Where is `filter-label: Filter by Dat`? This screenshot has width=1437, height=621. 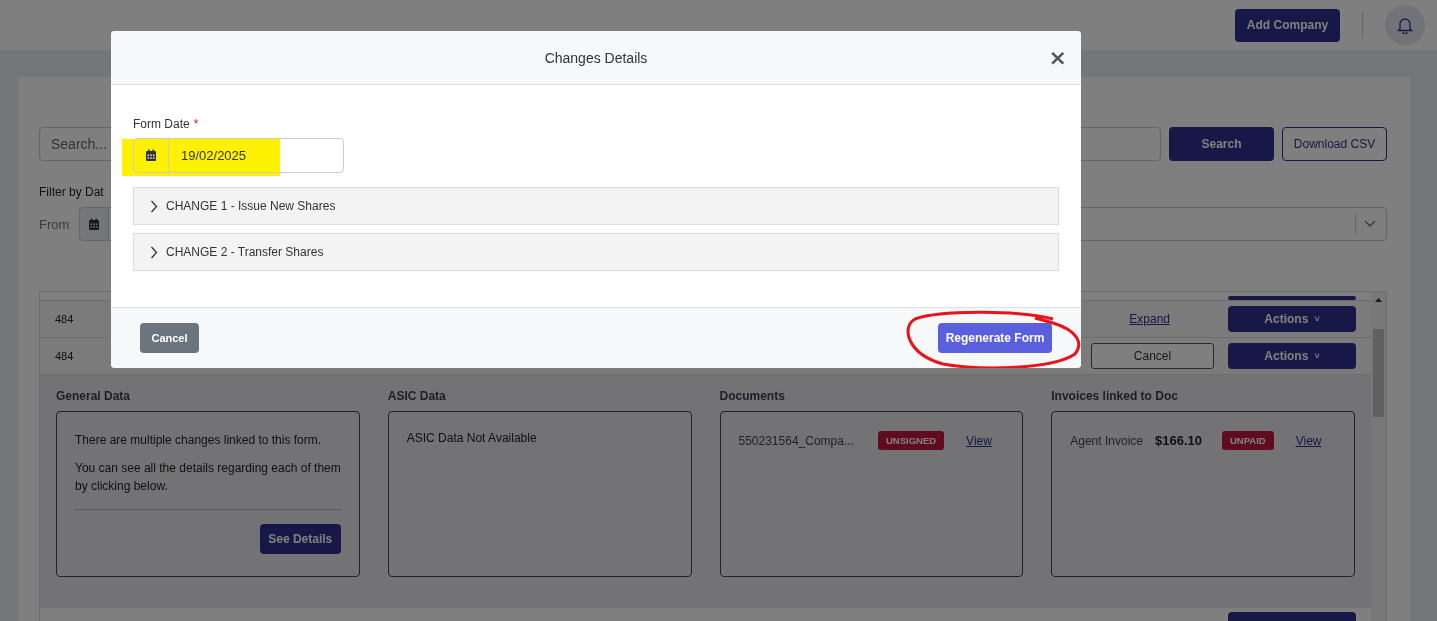
filter-label: Filter by Dat is located at coordinates (71, 192).